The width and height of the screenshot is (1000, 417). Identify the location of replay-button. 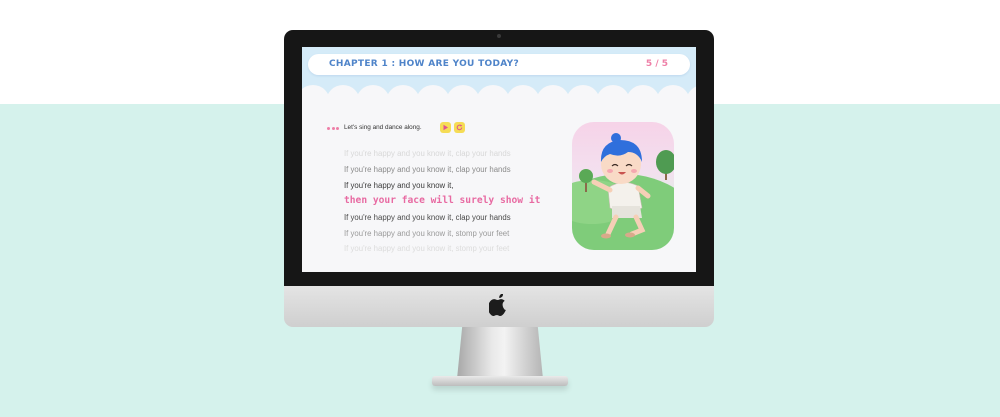
(459, 127).